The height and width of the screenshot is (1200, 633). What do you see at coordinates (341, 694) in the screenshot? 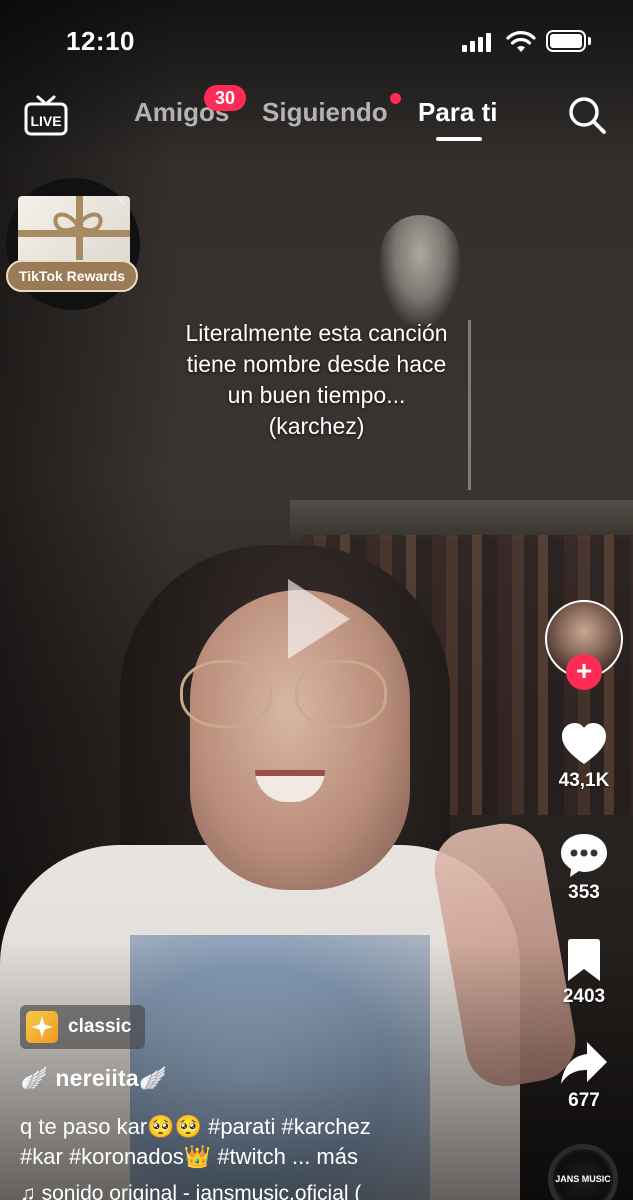
I see `person-glasses-right` at bounding box center [341, 694].